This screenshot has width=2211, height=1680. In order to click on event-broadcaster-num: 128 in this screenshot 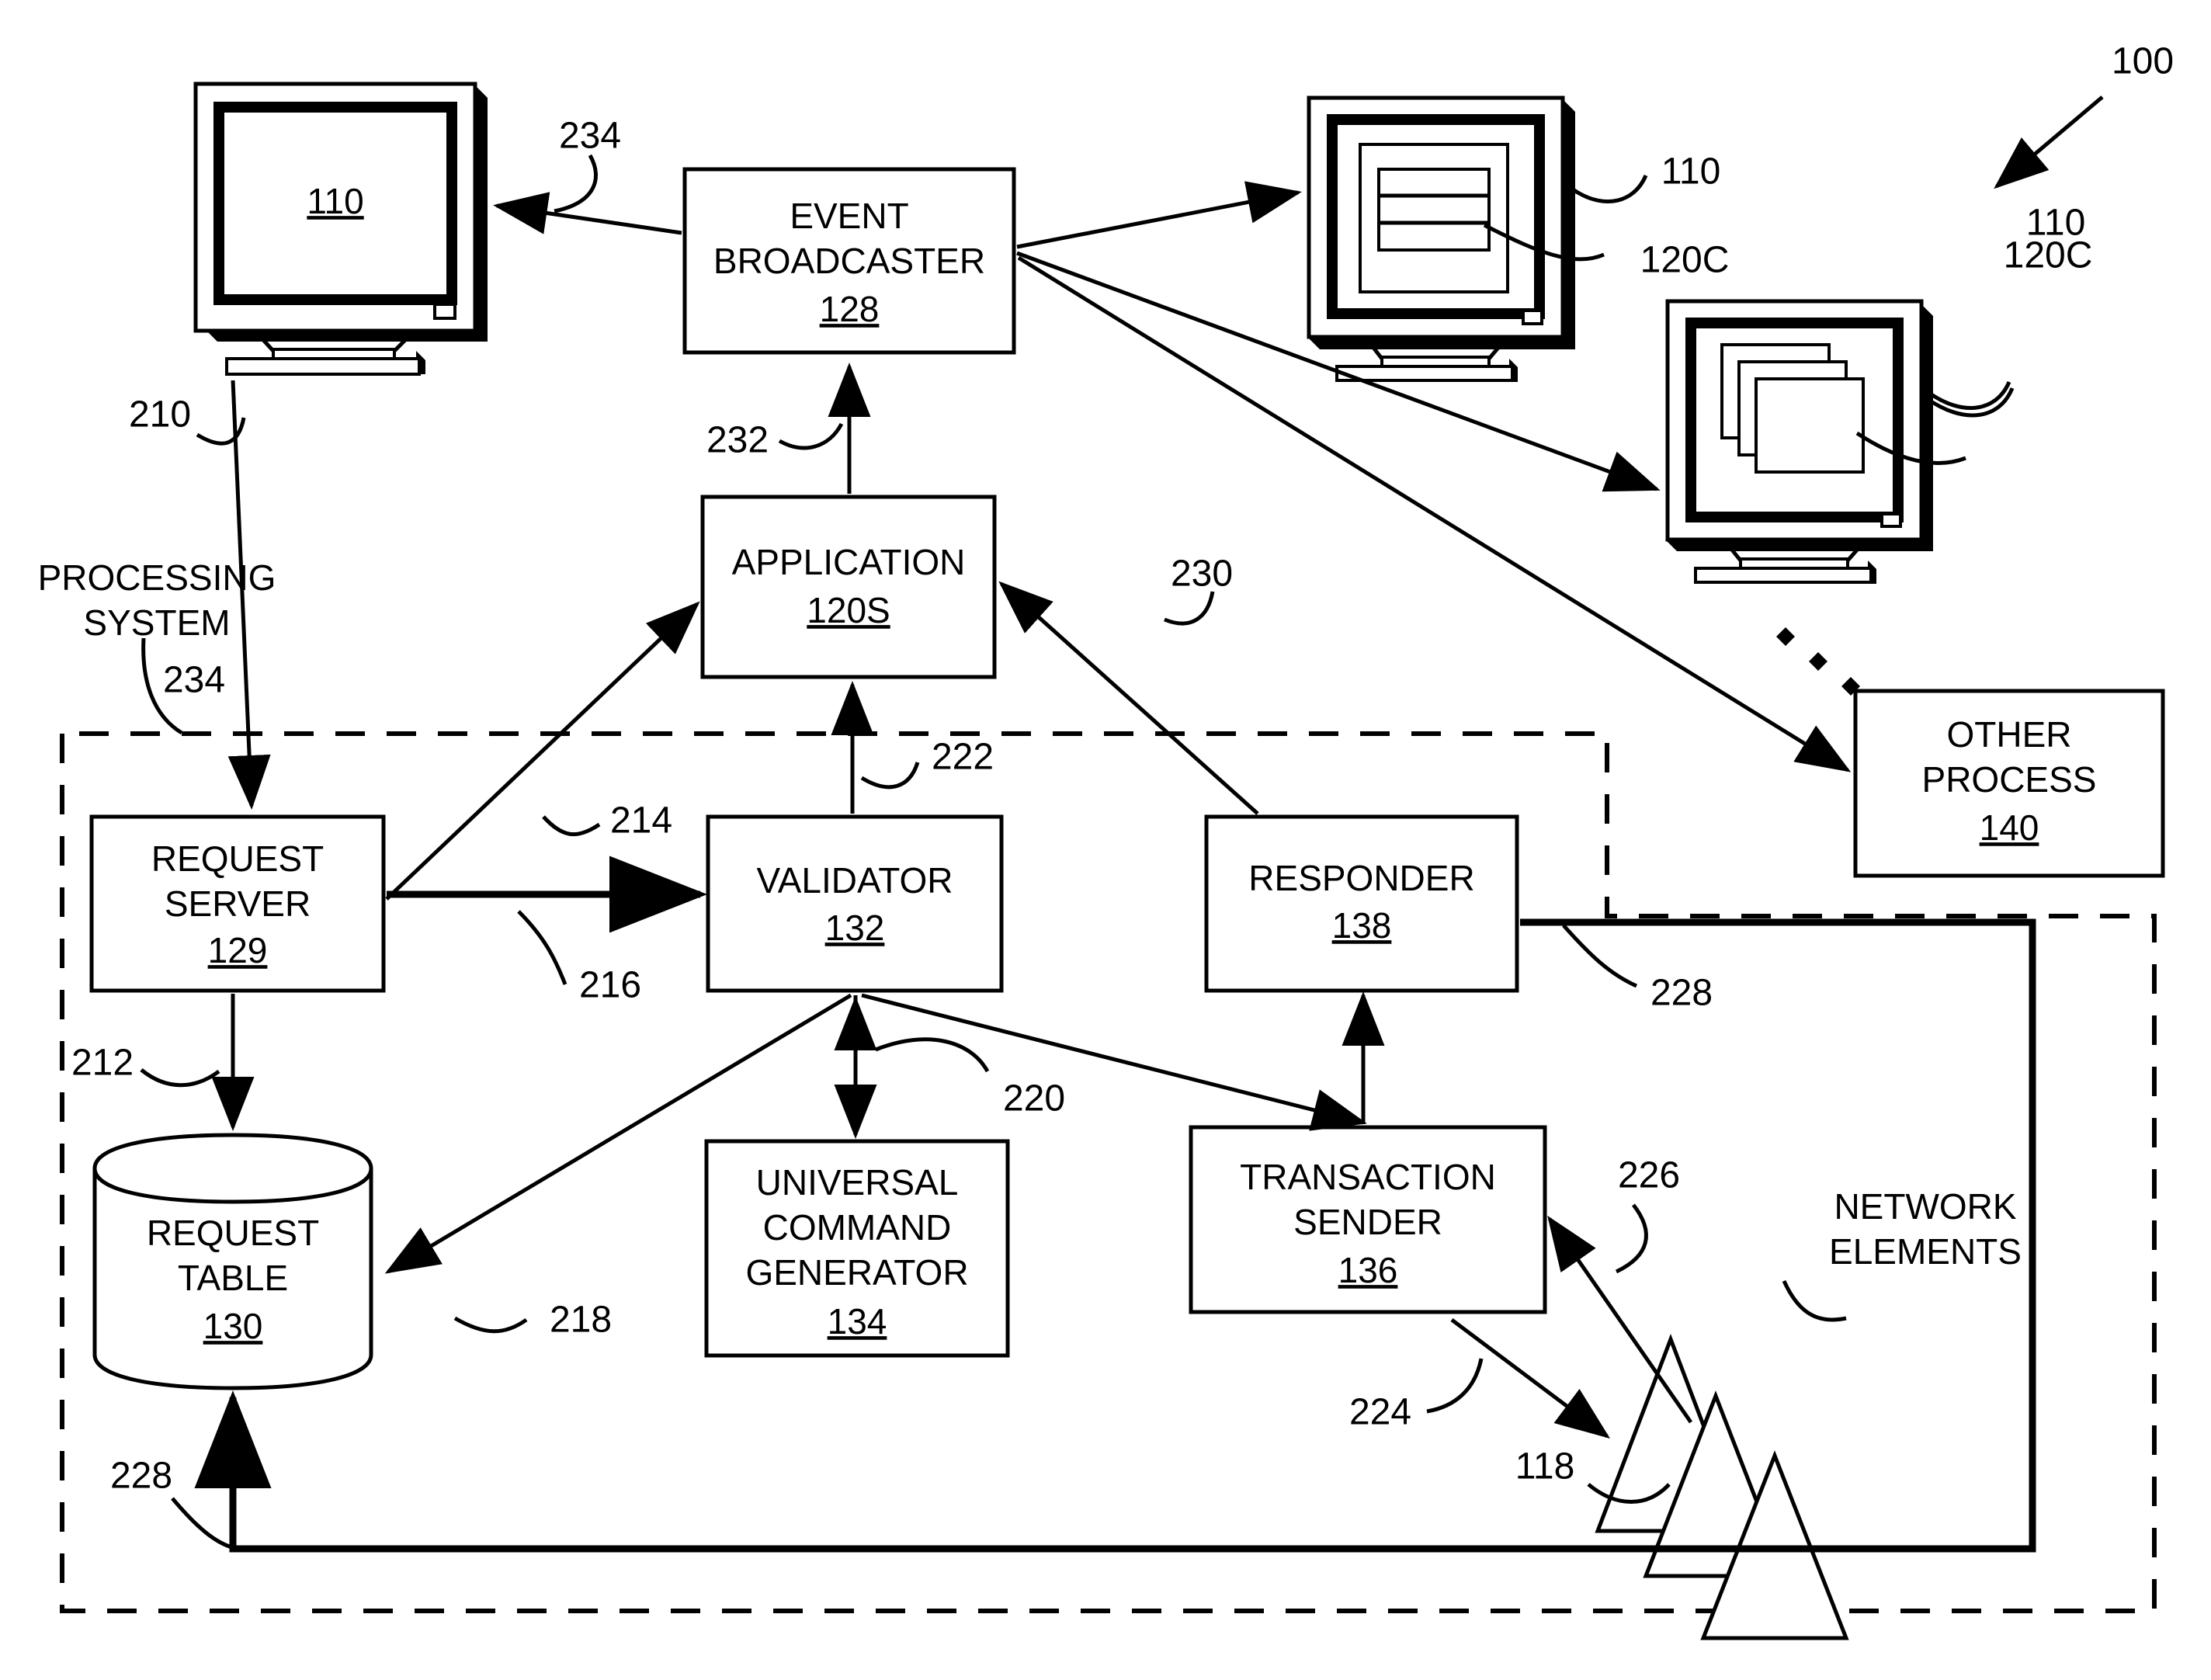, I will do `click(850, 309)`.